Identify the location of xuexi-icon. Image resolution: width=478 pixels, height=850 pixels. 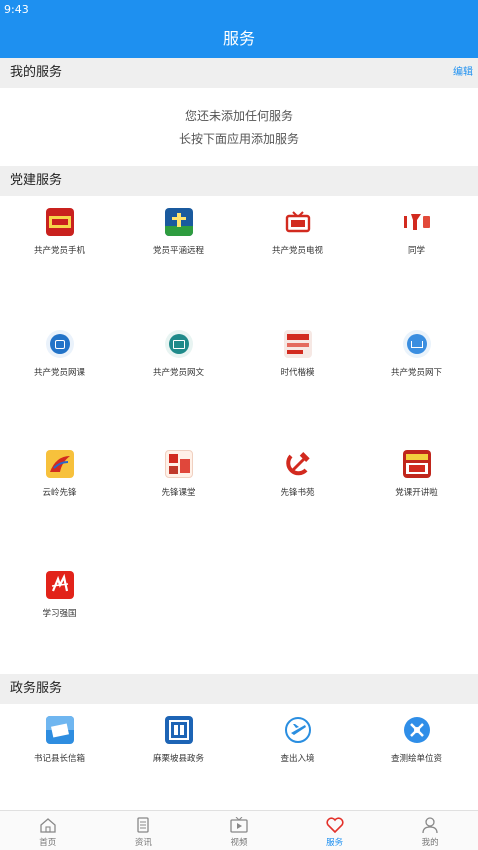
(59, 585).